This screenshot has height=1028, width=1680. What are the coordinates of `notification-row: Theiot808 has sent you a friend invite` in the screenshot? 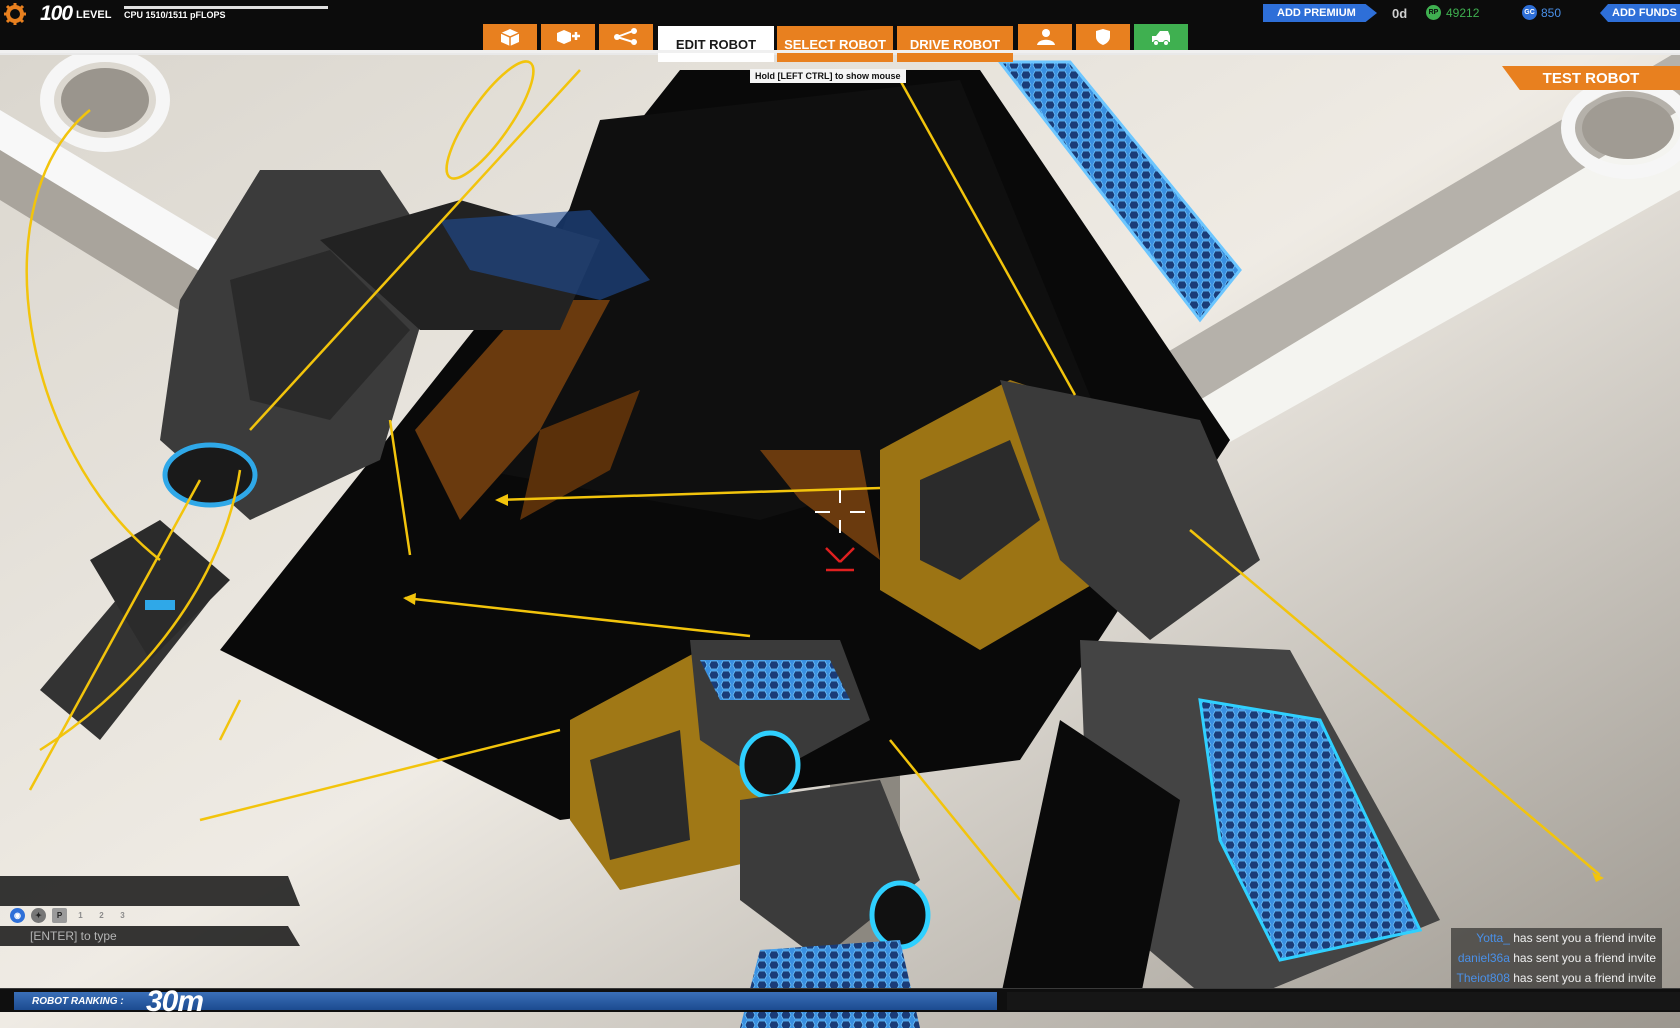 It's located at (1556, 978).